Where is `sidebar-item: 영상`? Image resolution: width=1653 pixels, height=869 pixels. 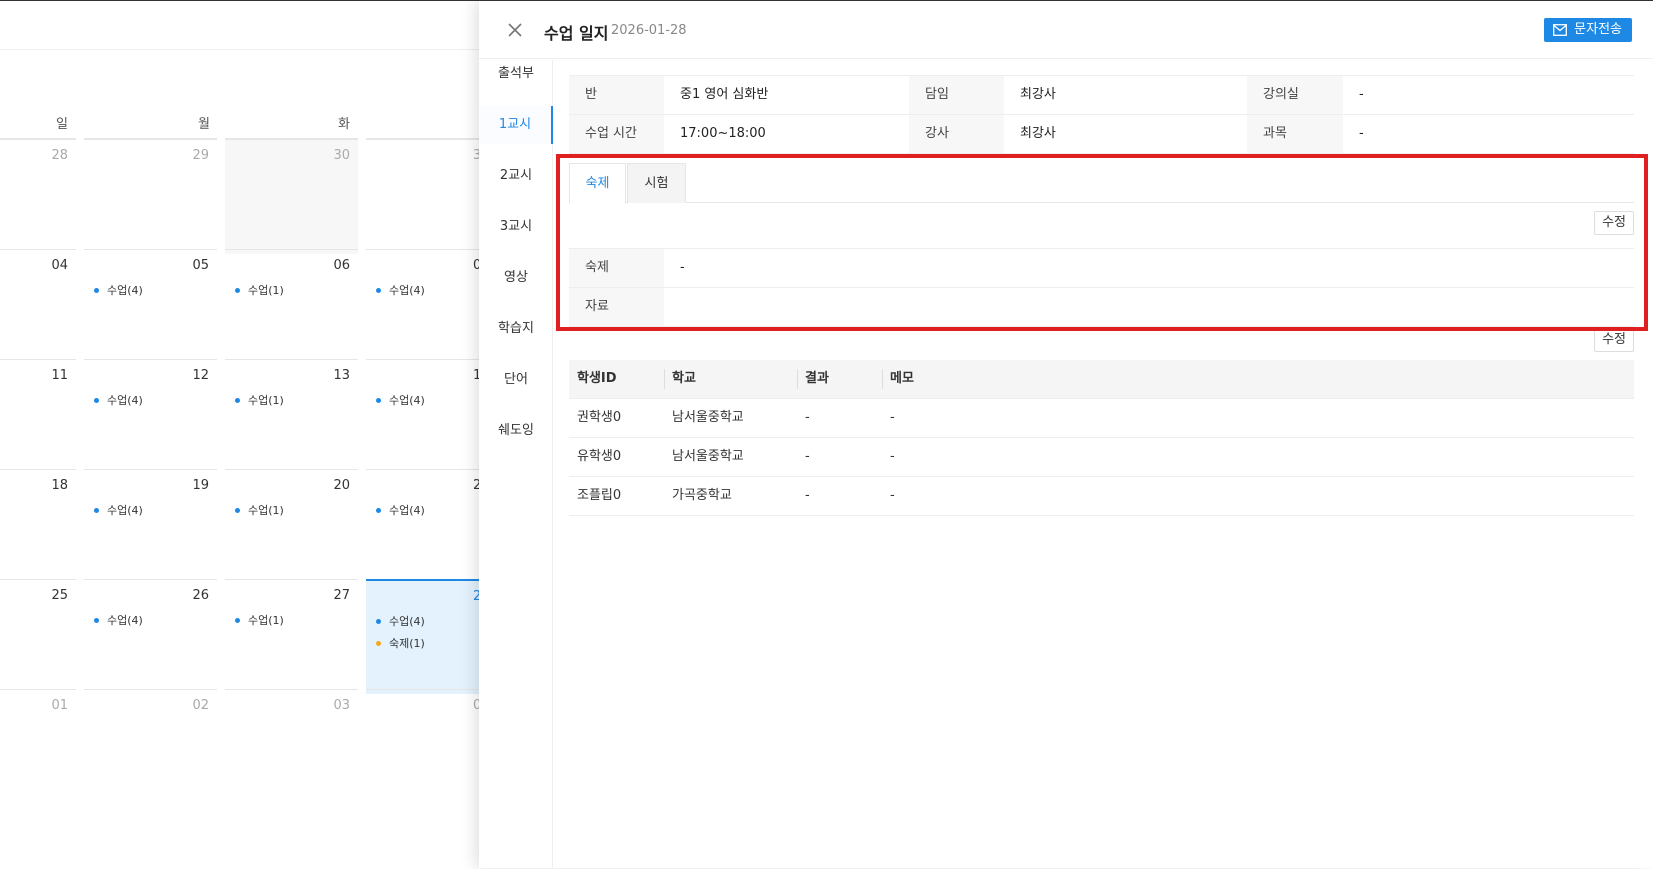
sidebar-item: 영상 is located at coordinates (516, 278).